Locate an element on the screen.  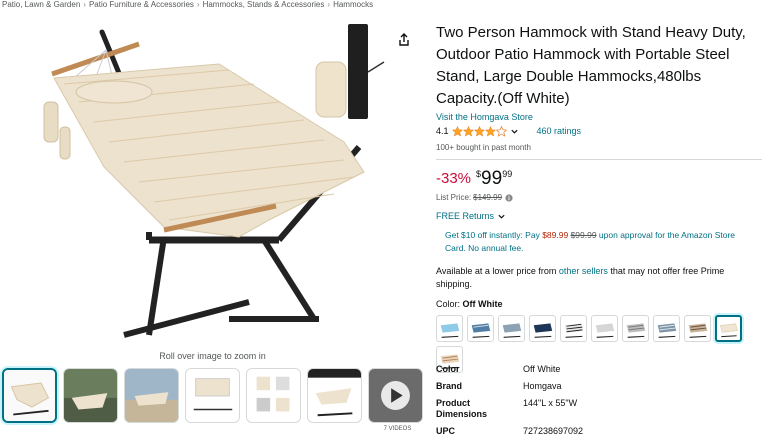
breadcrumb-item: Patio Furniture & Accessories is located at coordinates (141, 4).